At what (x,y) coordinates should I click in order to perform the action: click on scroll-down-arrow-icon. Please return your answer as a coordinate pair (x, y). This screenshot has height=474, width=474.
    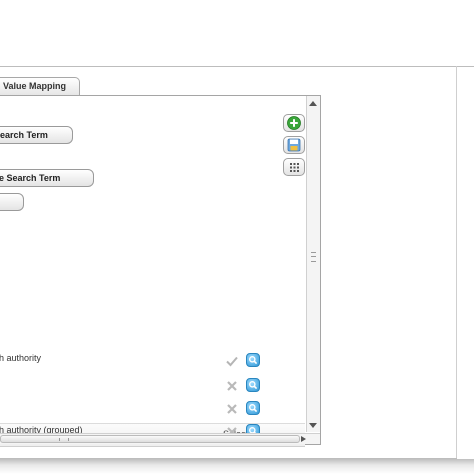
    Looking at the image, I should click on (313, 425).